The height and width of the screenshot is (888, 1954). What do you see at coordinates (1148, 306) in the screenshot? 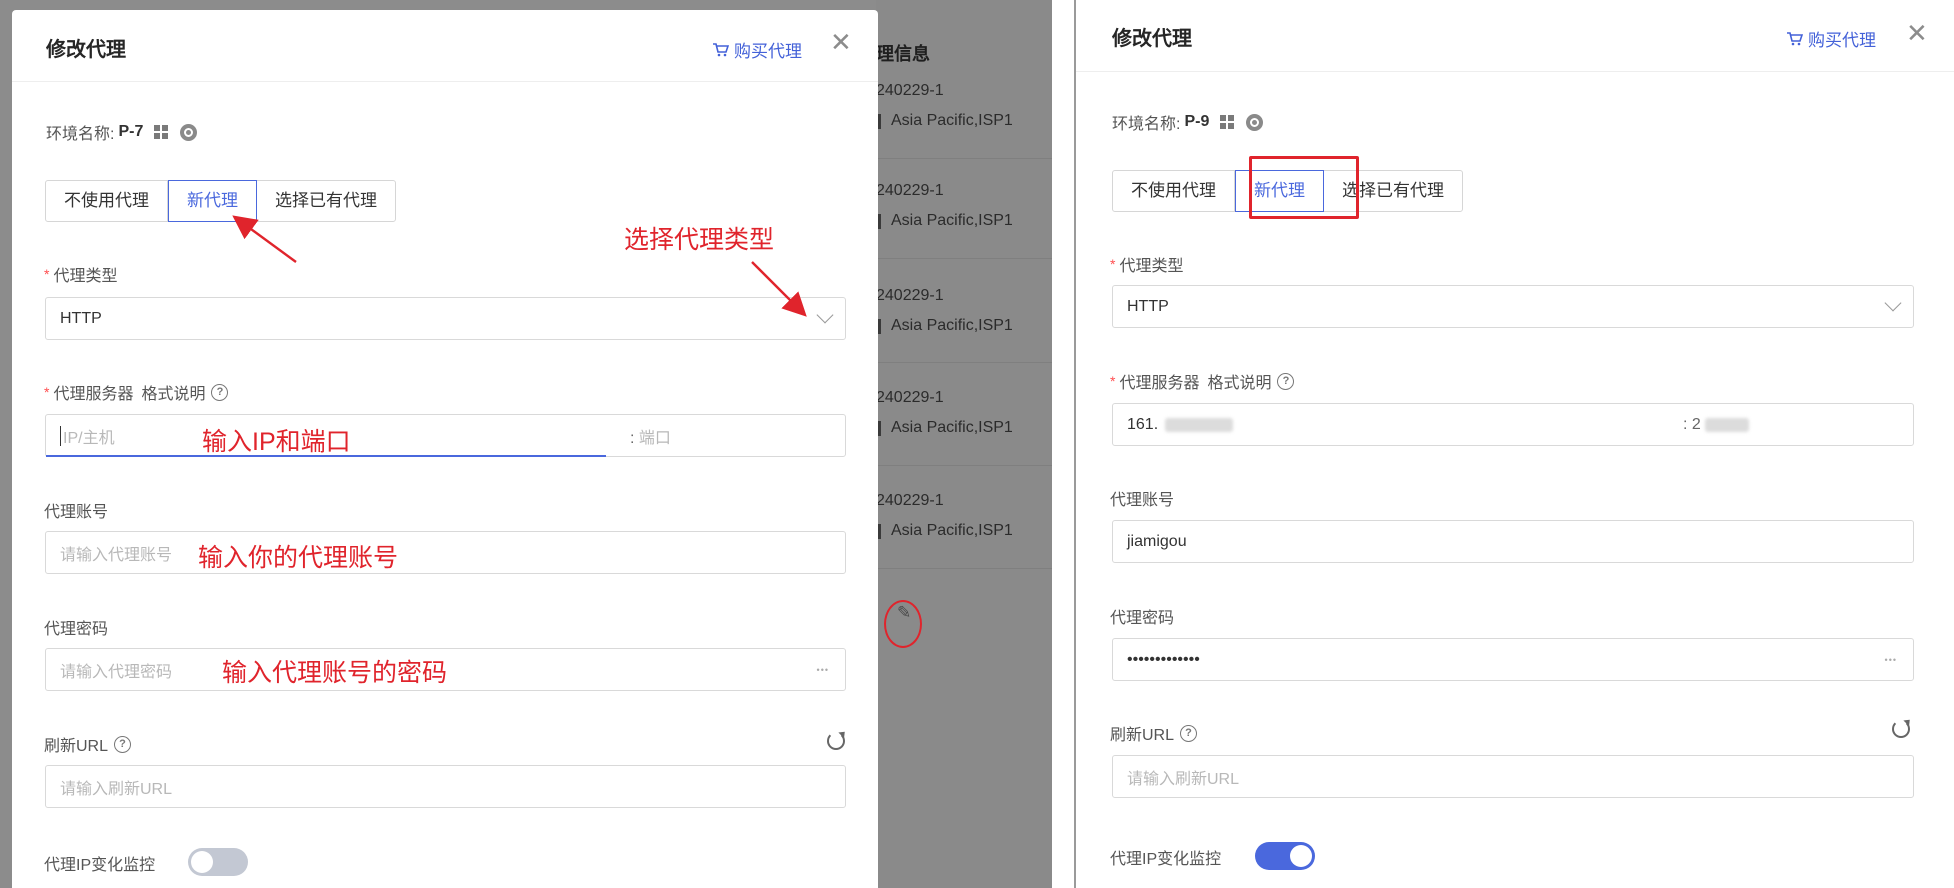
I see `proxy-type-value: HTTP` at bounding box center [1148, 306].